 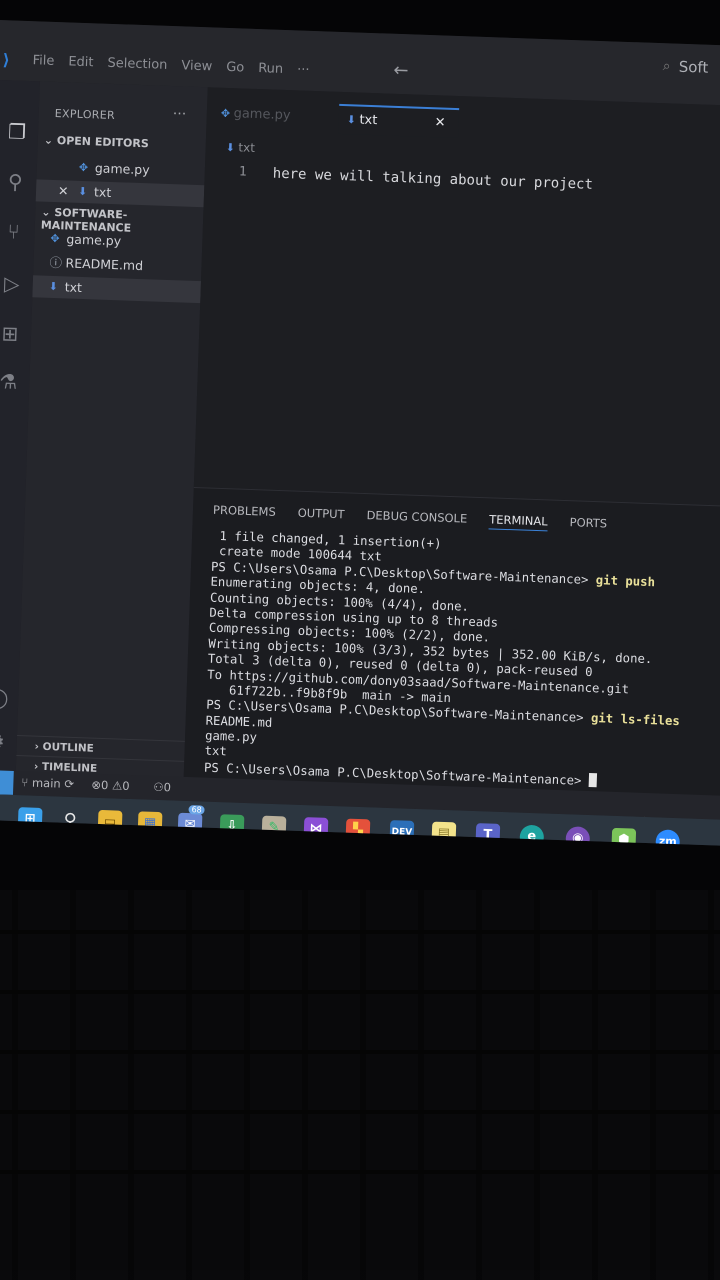 What do you see at coordinates (13, 231) in the screenshot?
I see `source-control-icon: ⑂` at bounding box center [13, 231].